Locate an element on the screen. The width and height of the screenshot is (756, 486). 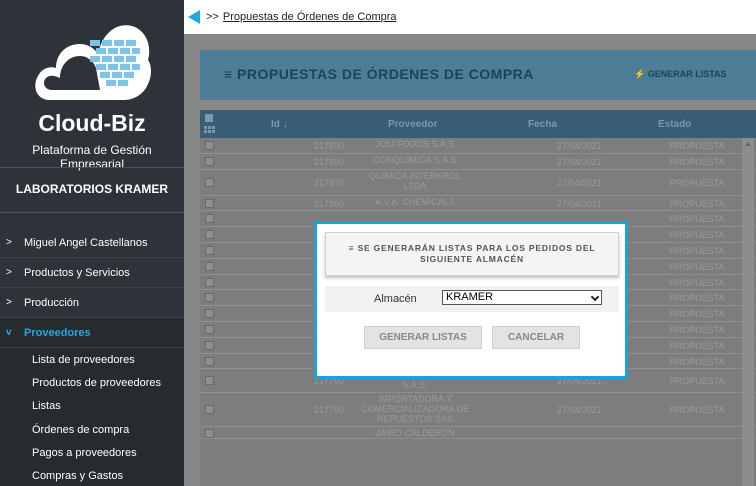
dialog-title-line2: SIGUIENTE ALMACÉN is located at coordinates (472, 259).